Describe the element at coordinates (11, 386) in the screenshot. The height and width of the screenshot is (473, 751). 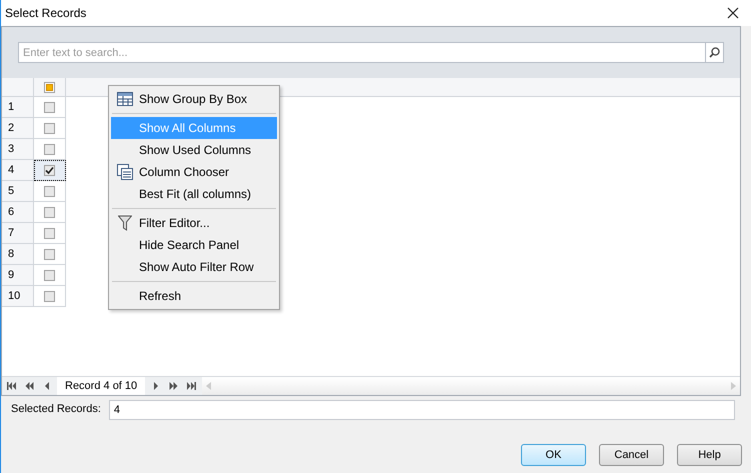
I see `first-record-icon` at that location.